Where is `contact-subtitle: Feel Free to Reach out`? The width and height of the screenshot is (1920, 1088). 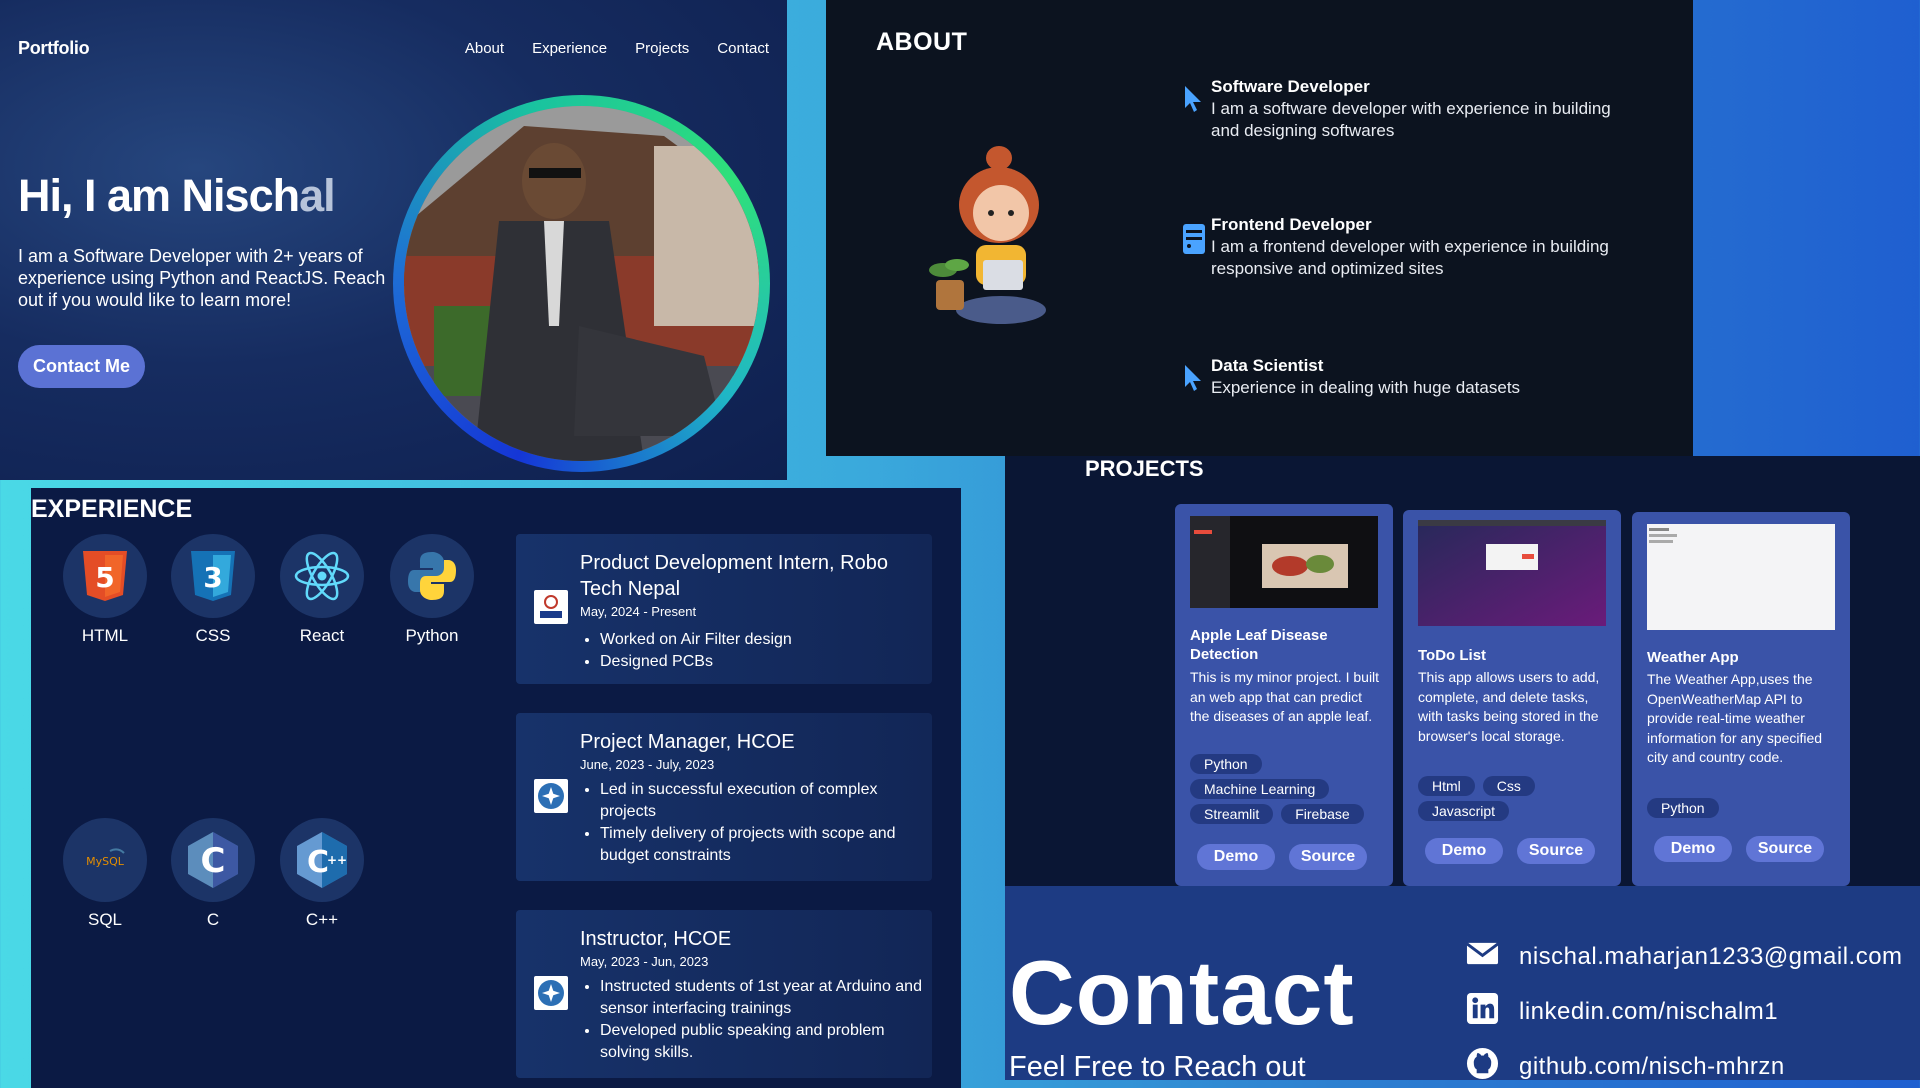 contact-subtitle: Feel Free to Reach out is located at coordinates (1157, 1065).